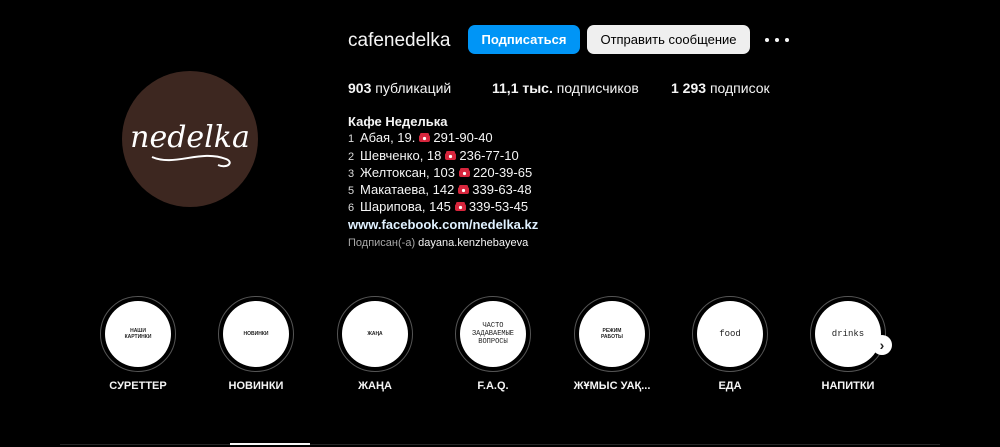 This screenshot has height=447, width=1000. Describe the element at coordinates (739, 88) in the screenshot. I see `following-label: подписок` at that location.